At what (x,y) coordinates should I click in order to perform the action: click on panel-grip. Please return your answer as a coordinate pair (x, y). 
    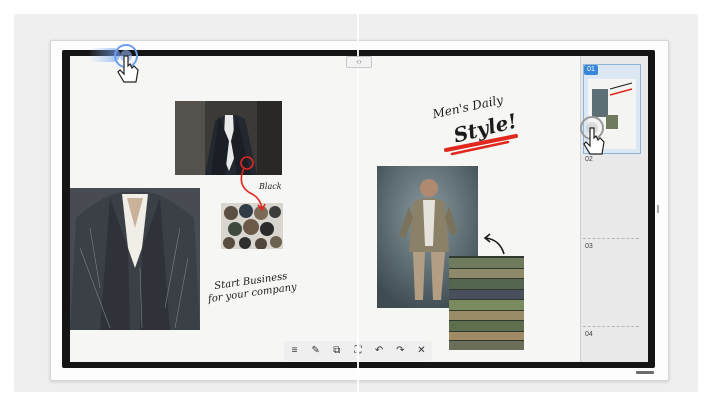
    Looking at the image, I should click on (658, 209).